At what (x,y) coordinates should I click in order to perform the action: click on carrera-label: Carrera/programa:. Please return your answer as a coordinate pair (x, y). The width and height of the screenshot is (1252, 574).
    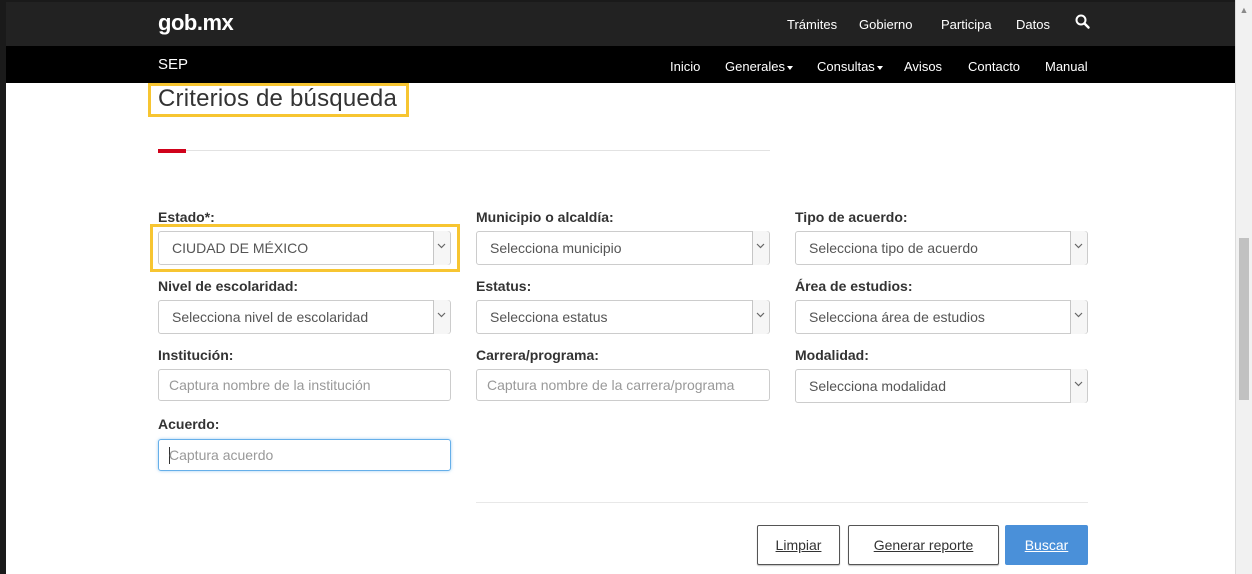
    Looking at the image, I should click on (537, 355).